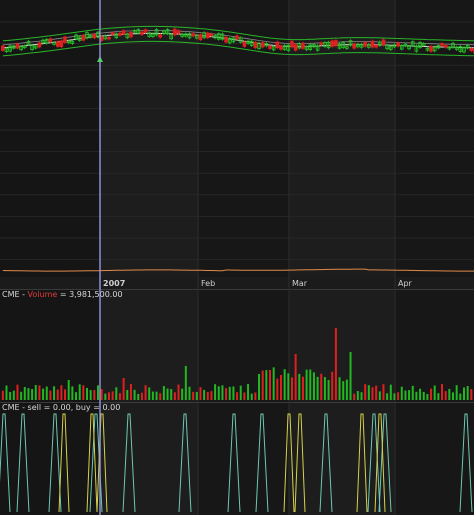 The image size is (474, 515). I want to click on volume-panel-title: CME - Volume = 3,981,500.00, so click(62, 294).